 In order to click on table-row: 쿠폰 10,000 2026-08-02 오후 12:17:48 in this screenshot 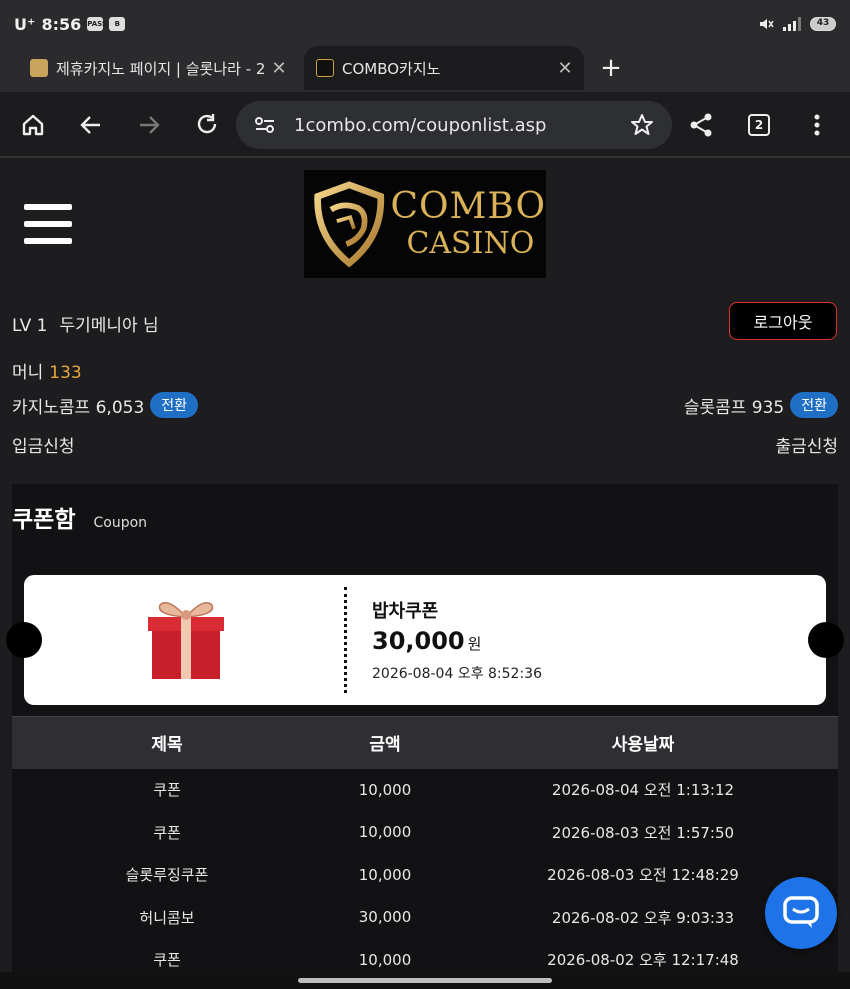, I will do `click(425, 956)`.